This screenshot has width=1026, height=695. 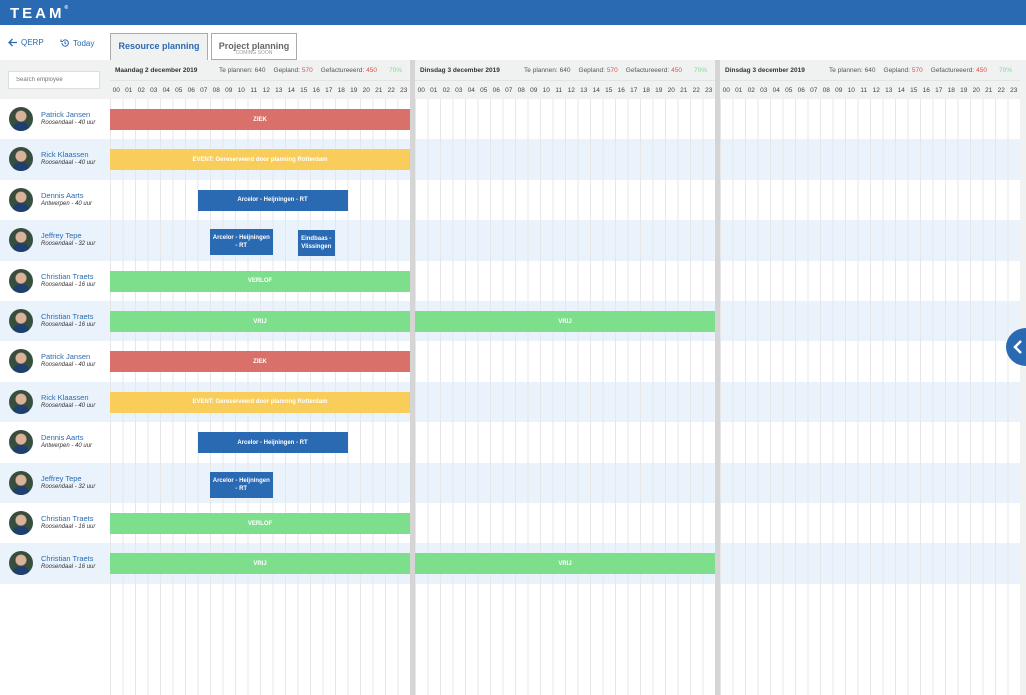 What do you see at coordinates (914, 90) in the screenshot?
I see `hour-label: 15` at bounding box center [914, 90].